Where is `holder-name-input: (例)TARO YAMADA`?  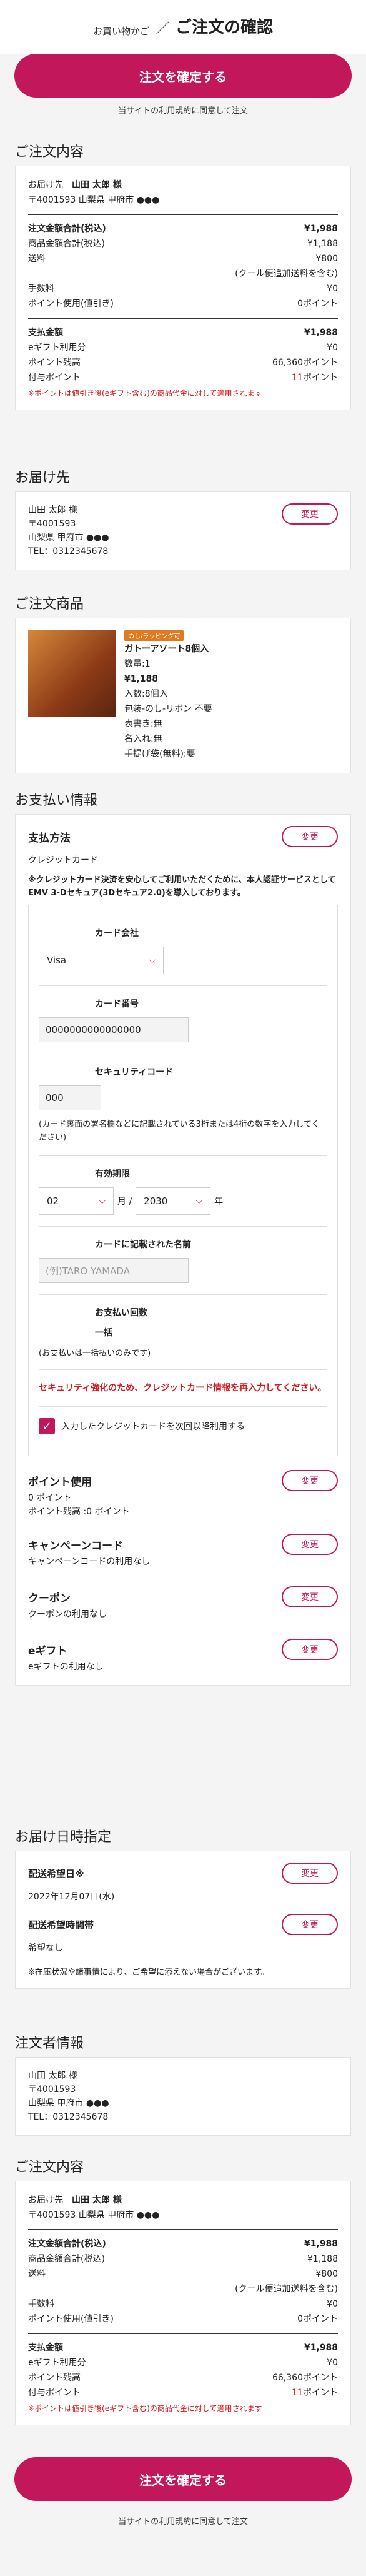
holder-name-input: (例)TARO YAMADA is located at coordinates (114, 1270).